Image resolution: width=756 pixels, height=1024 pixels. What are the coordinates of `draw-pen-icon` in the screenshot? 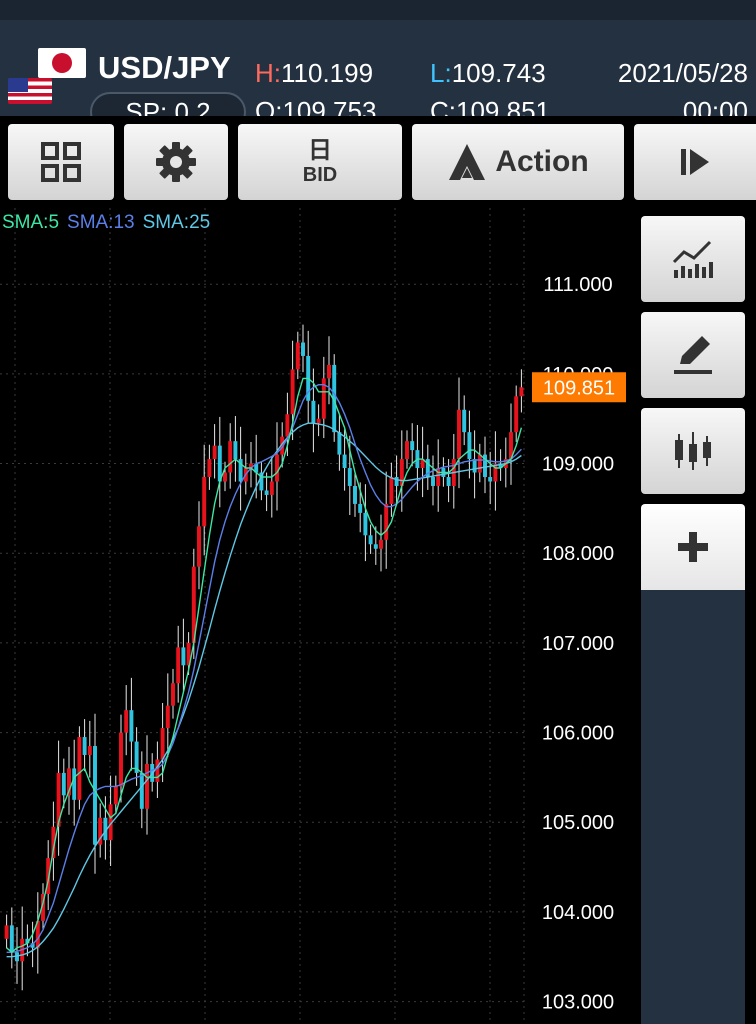 It's located at (693, 355).